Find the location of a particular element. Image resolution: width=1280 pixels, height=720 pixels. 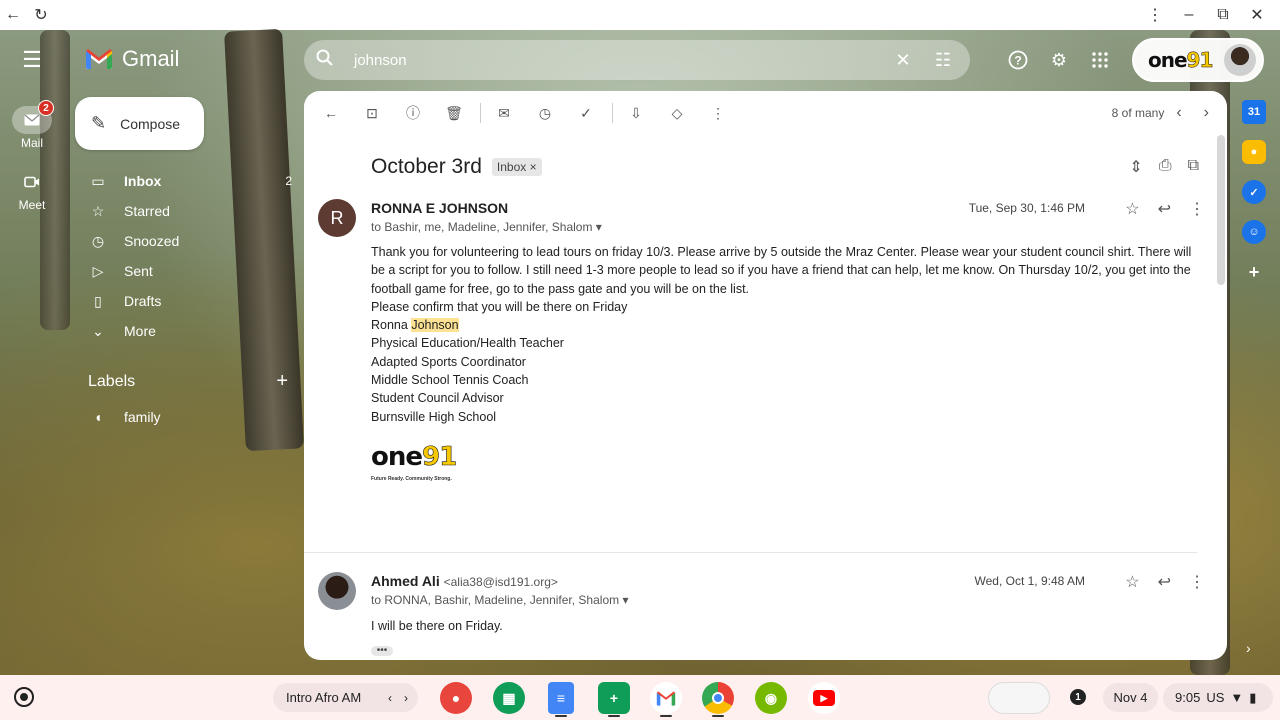

canvas-app-icon: ● is located at coordinates (456, 698).